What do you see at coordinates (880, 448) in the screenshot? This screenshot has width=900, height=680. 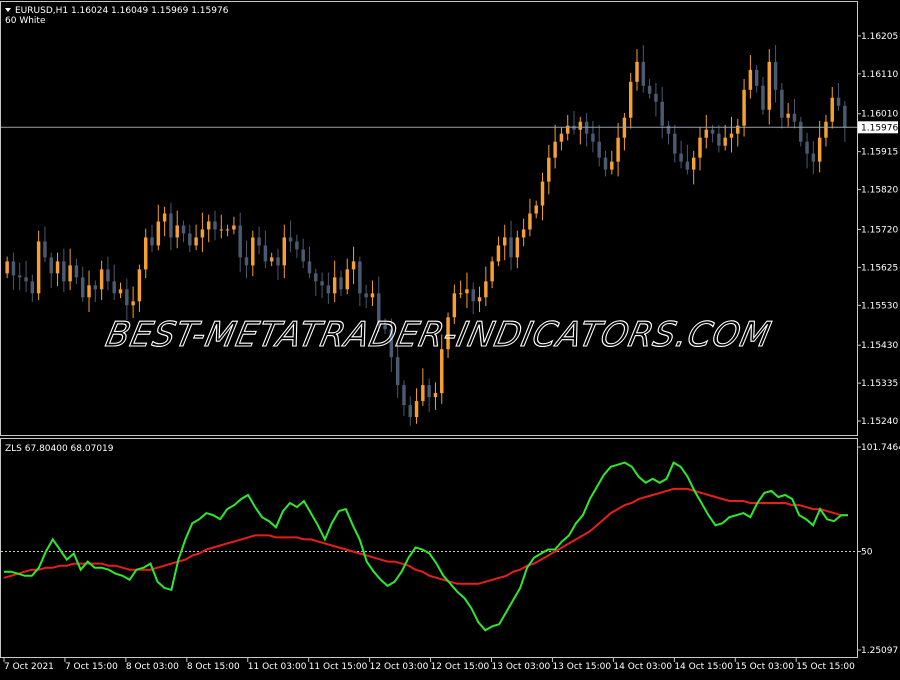 I see `indicator-tick-label: 101.74647` at bounding box center [880, 448].